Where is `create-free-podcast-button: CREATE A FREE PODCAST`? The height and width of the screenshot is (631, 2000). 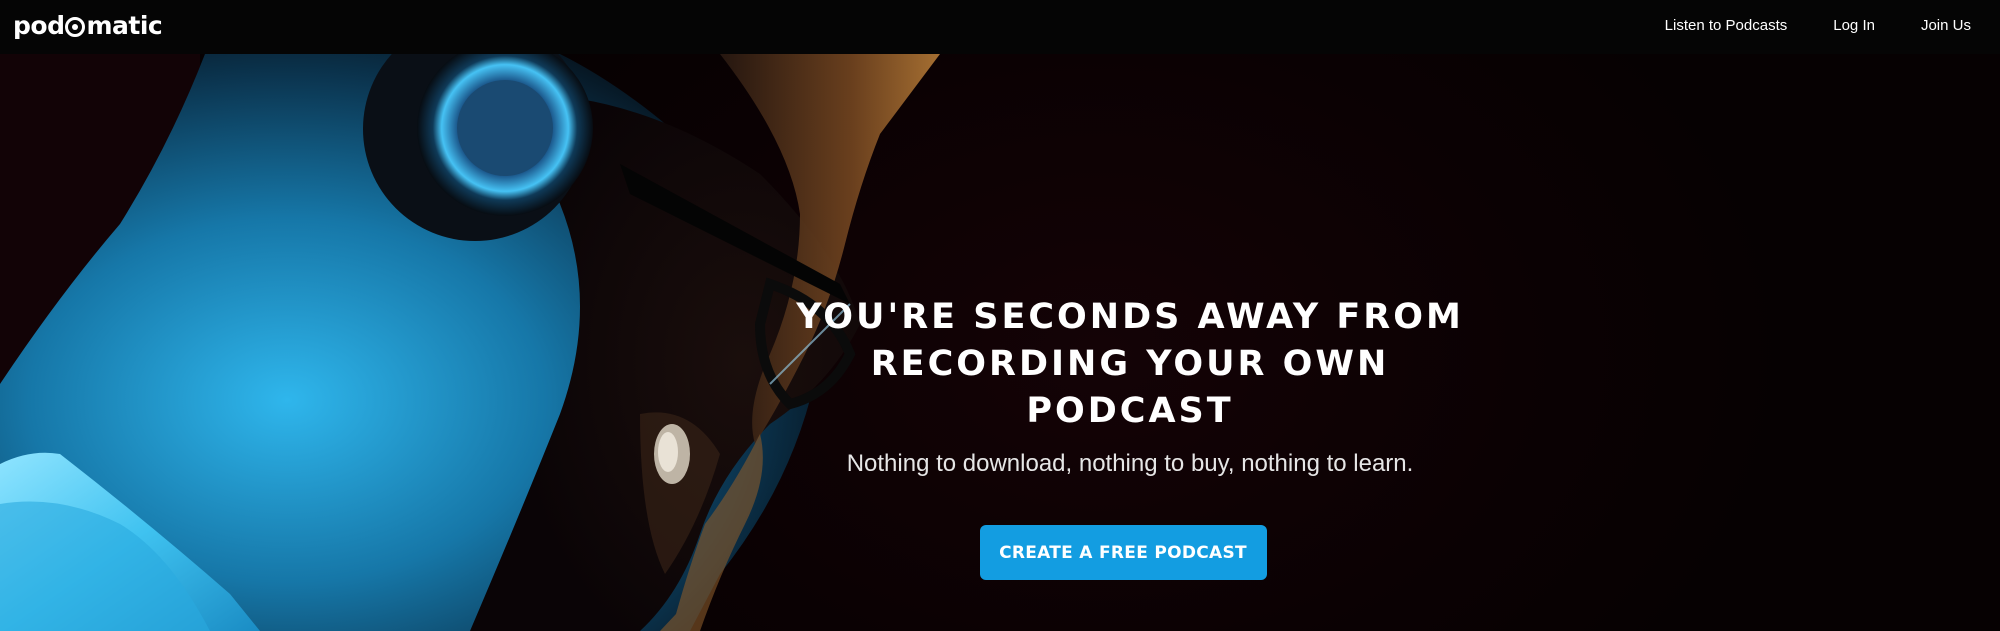 create-free-podcast-button: CREATE A FREE PODCAST is located at coordinates (1123, 552).